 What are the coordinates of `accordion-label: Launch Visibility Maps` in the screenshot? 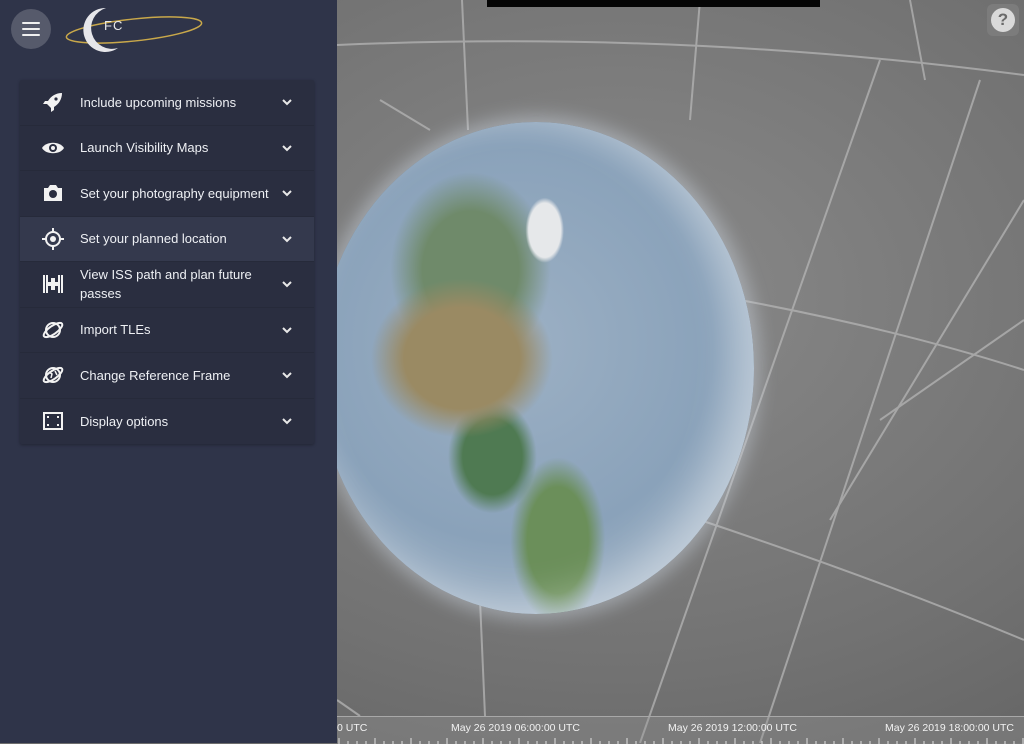 It's located at (144, 148).